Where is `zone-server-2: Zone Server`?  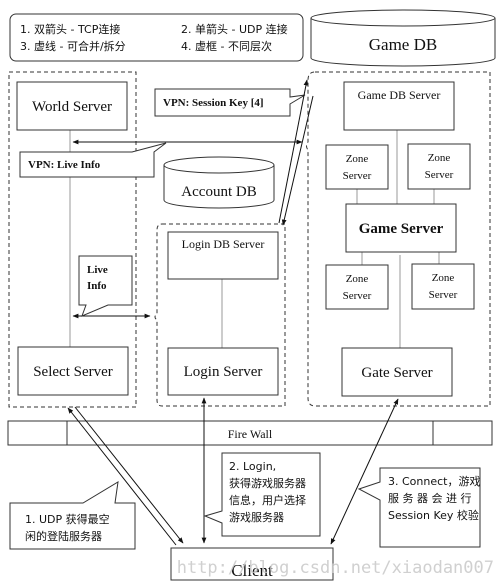
zone-server-2: Zone Server is located at coordinates (439, 166).